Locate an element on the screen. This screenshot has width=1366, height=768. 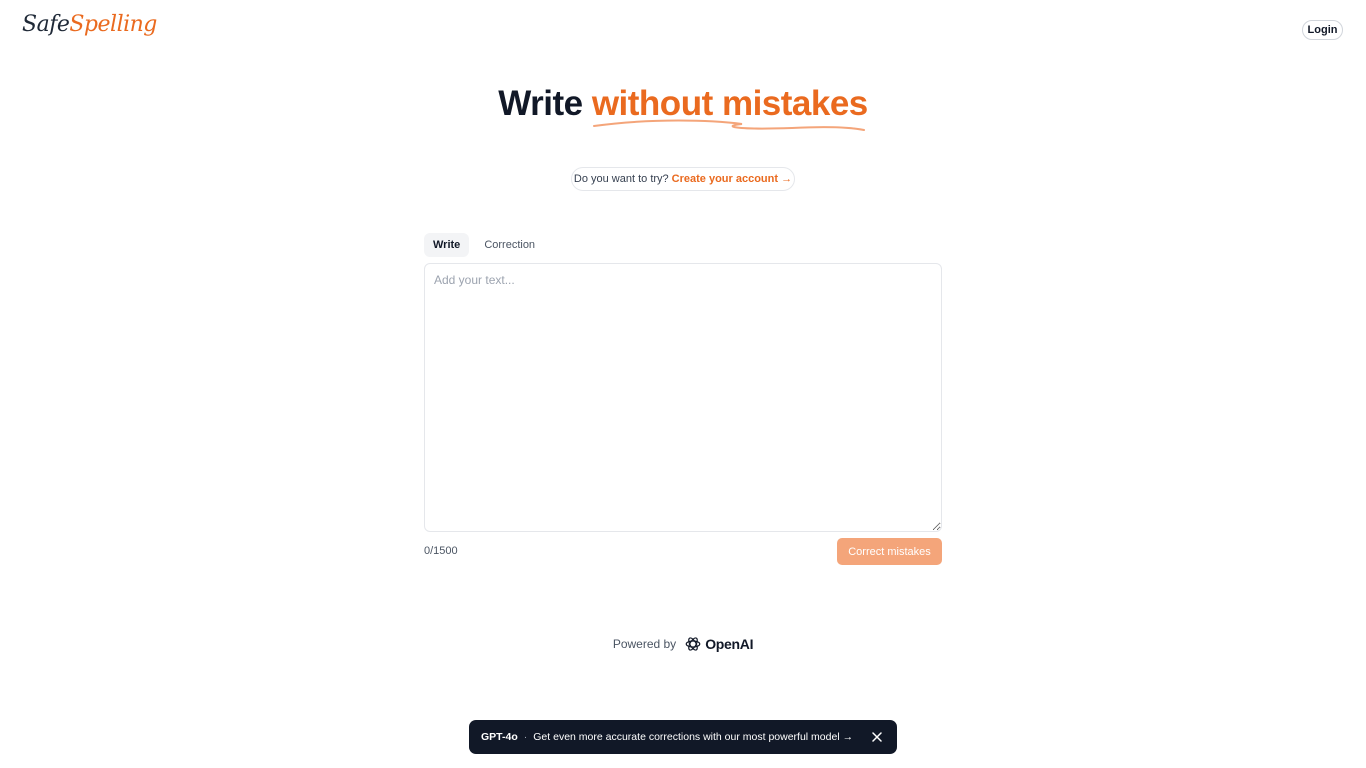
logo: SafeSpelling is located at coordinates (89, 24).